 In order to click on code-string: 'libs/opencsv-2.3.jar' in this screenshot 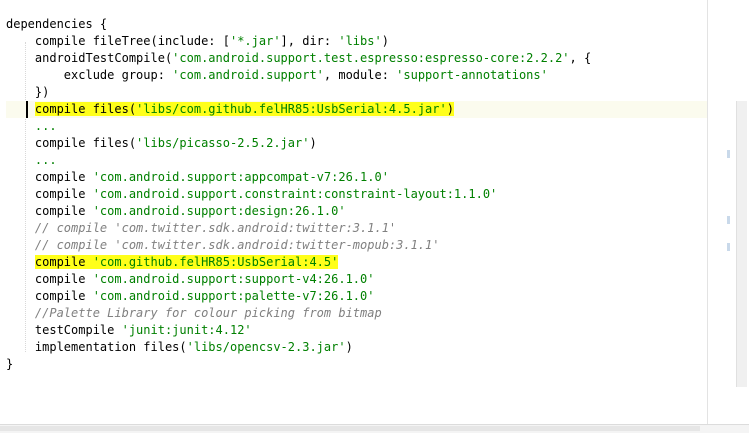, I will do `click(266, 347)`.